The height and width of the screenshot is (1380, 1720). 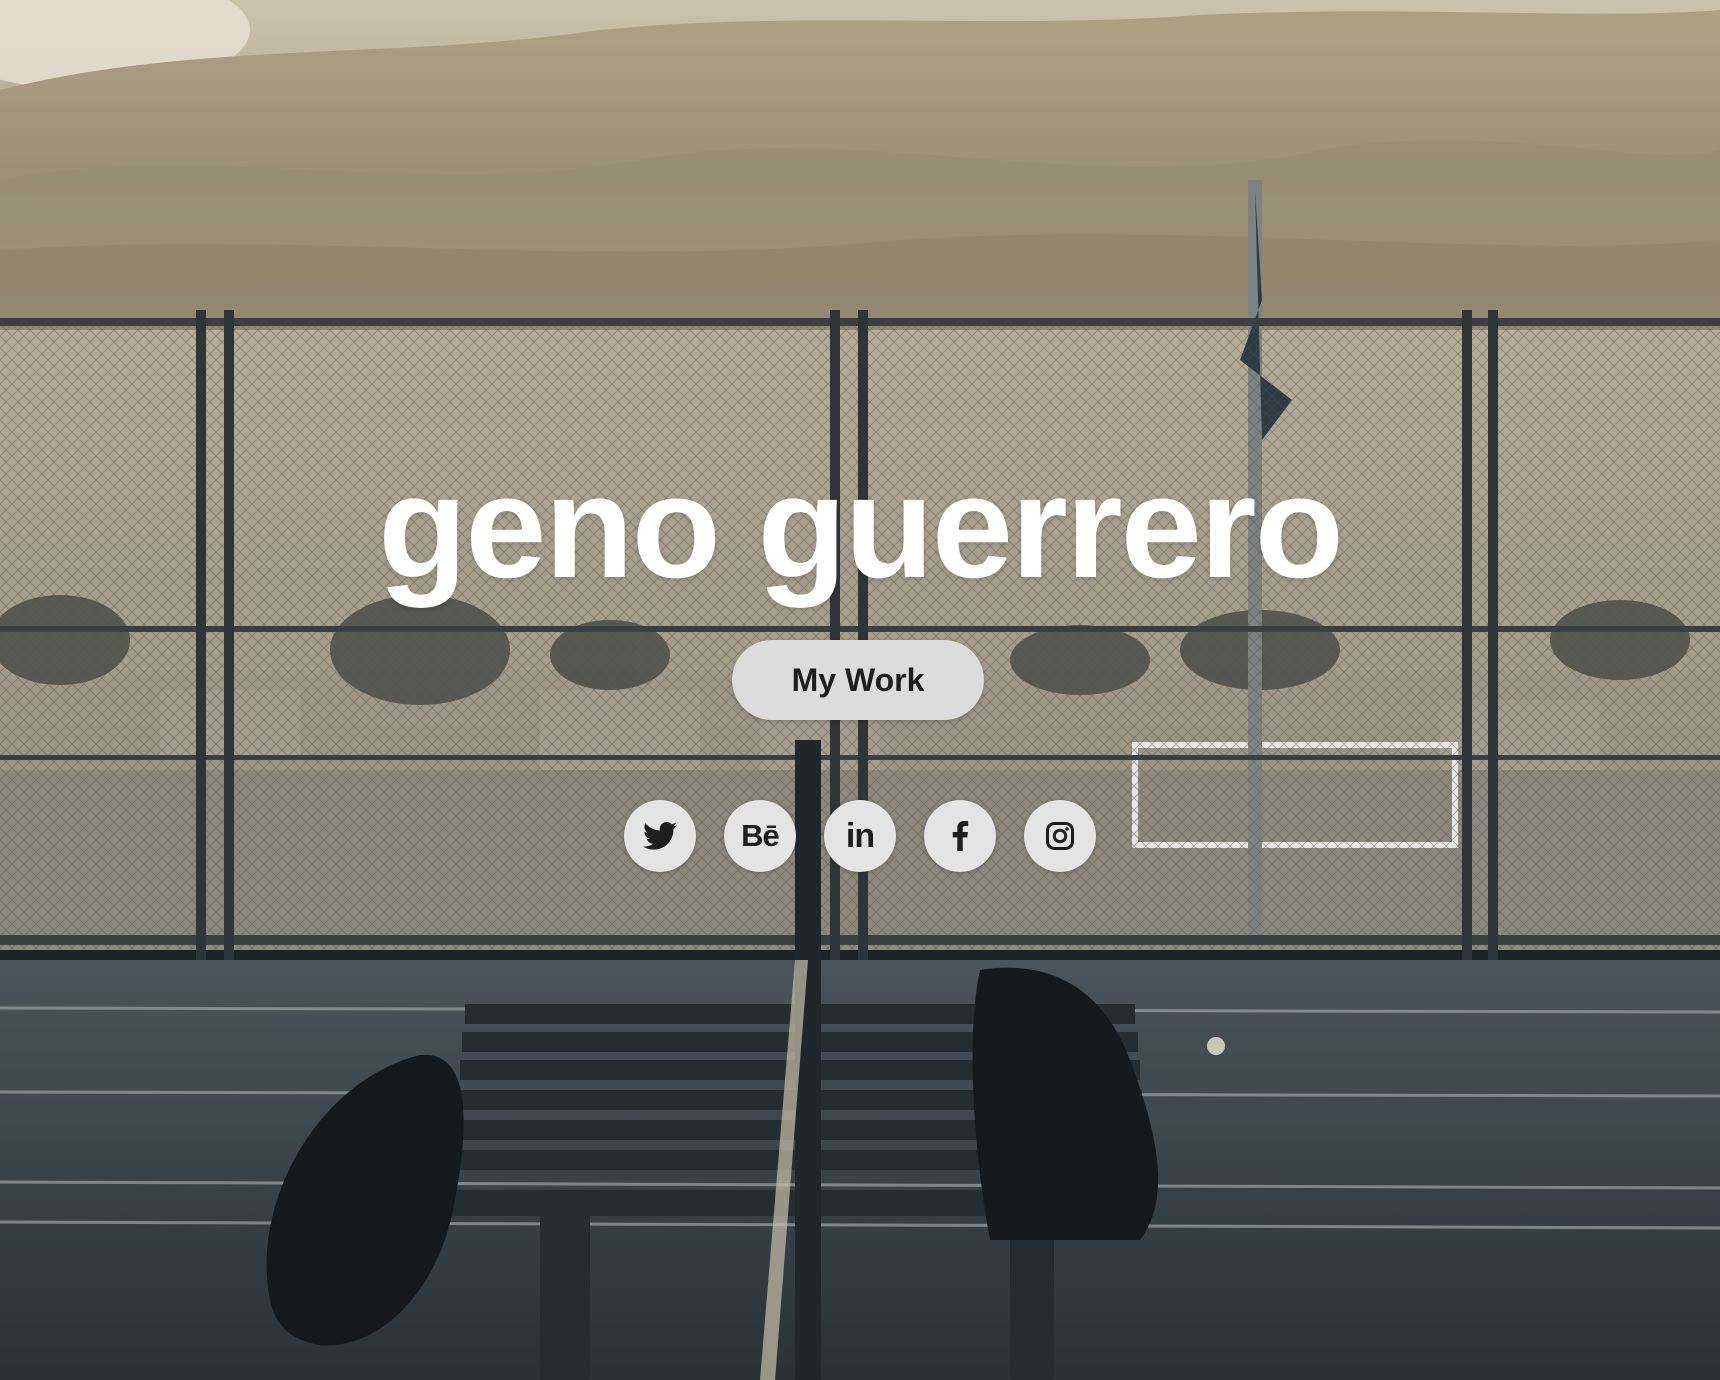 I want to click on instagram-link, so click(x=1060, y=836).